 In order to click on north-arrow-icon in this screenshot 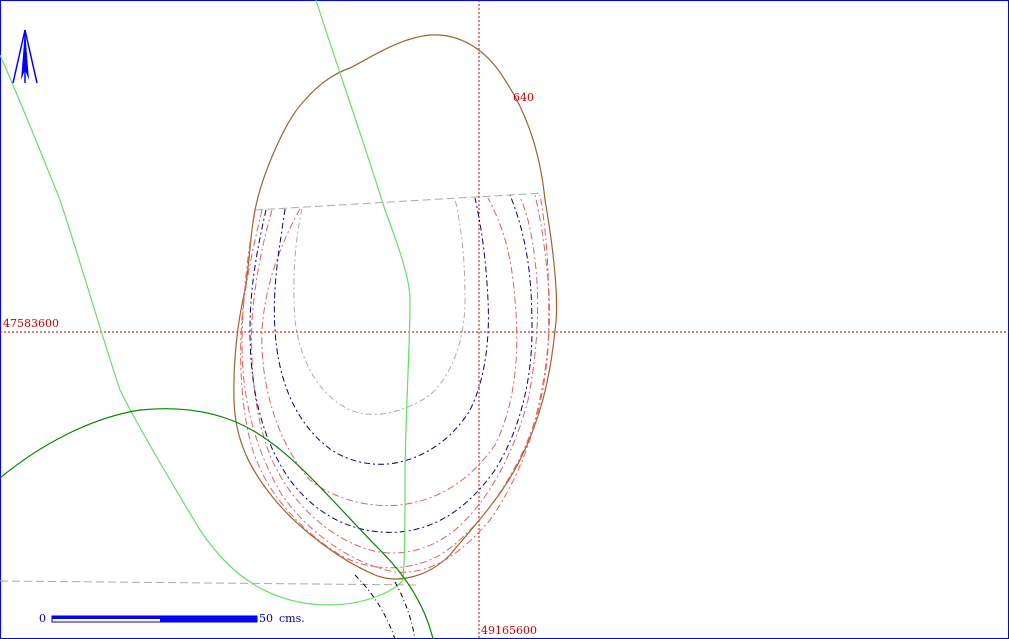, I will do `click(25, 56)`.